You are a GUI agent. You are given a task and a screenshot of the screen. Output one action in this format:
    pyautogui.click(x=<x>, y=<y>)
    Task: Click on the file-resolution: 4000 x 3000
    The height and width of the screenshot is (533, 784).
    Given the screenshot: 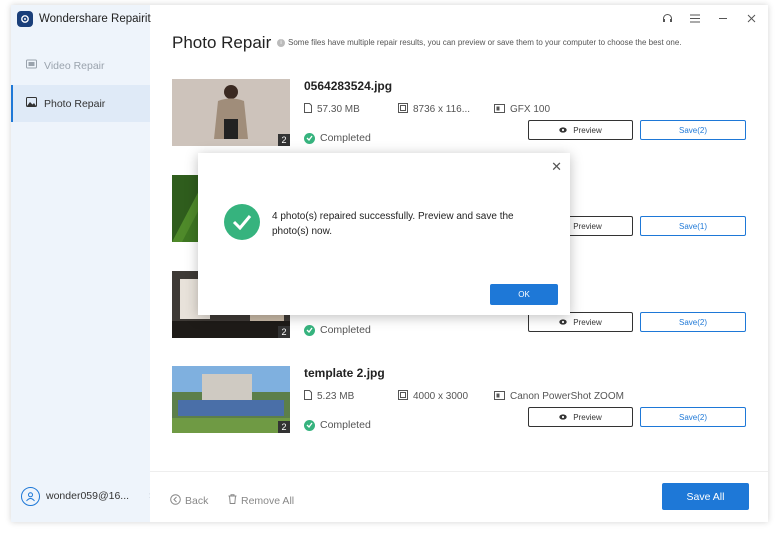 What is the action you would take?
    pyautogui.click(x=441, y=396)
    